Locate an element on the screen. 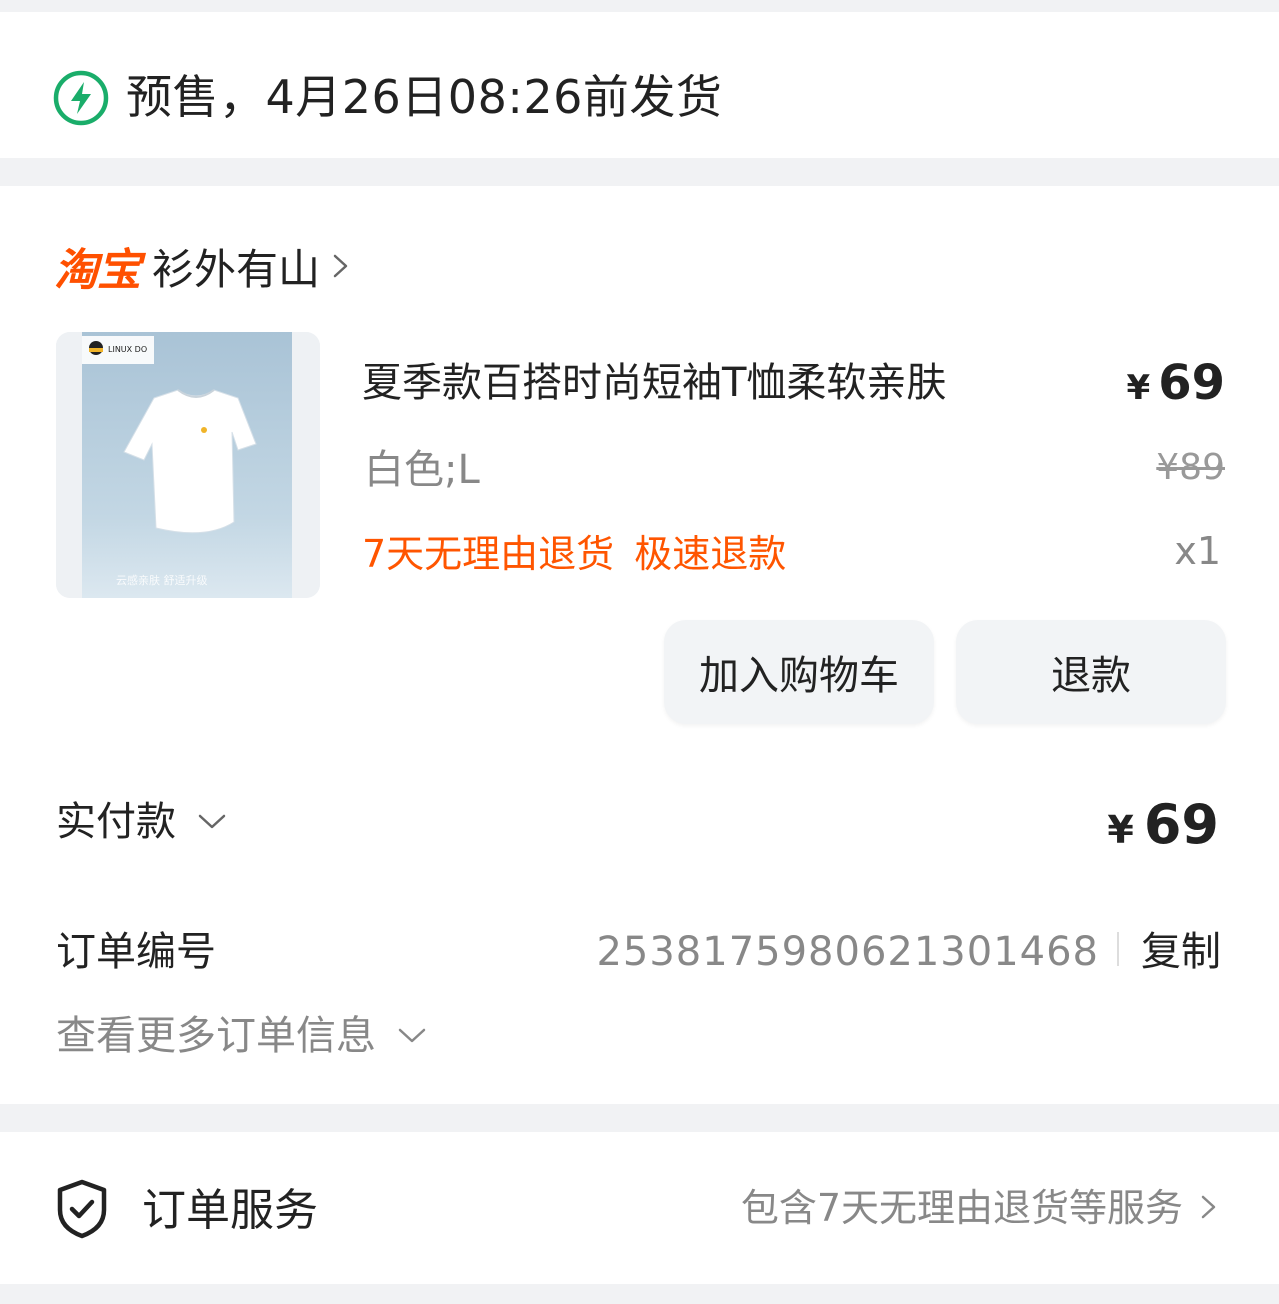 This screenshot has width=1279, height=1304. product-spec: 白色;L is located at coordinates (422, 470).